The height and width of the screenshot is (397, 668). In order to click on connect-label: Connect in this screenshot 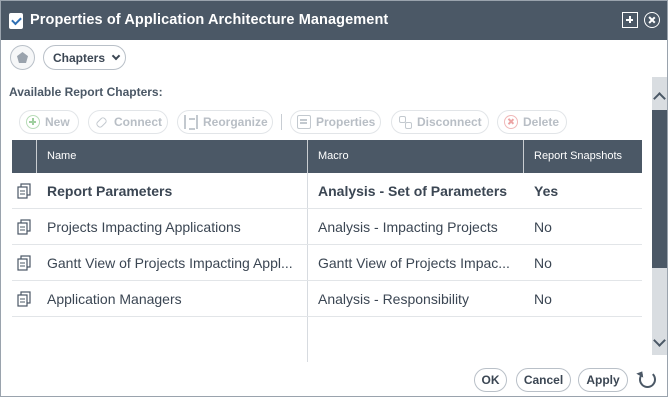, I will do `click(138, 122)`.